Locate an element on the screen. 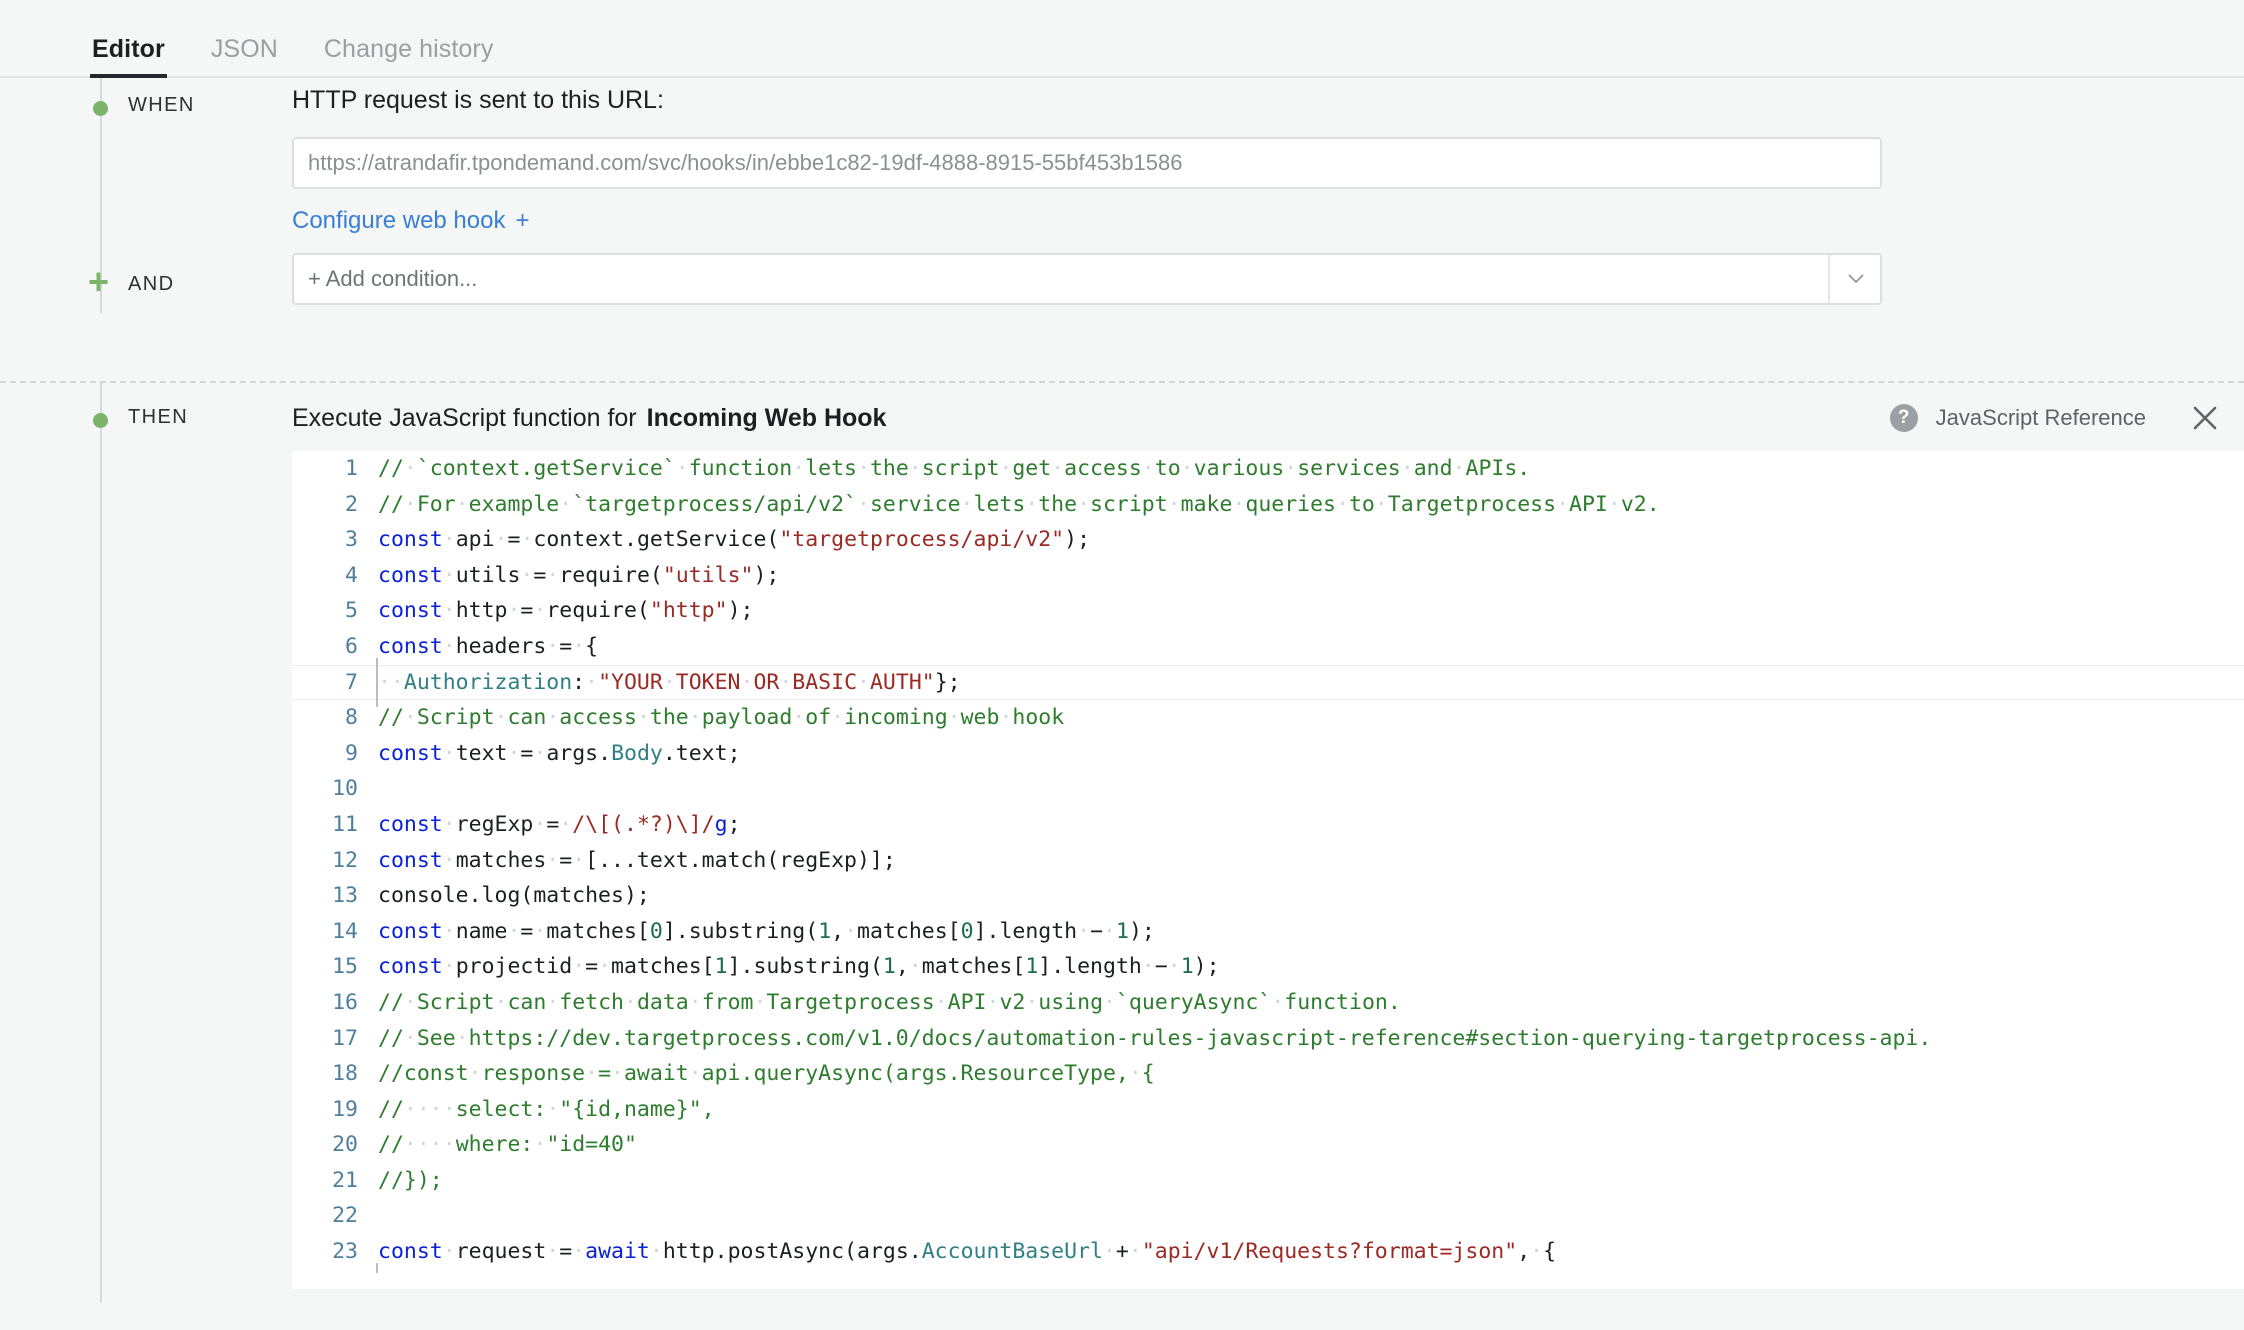 The width and height of the screenshot is (2244, 1330). then-action-label: Execute JavaScript function for is located at coordinates (464, 417).